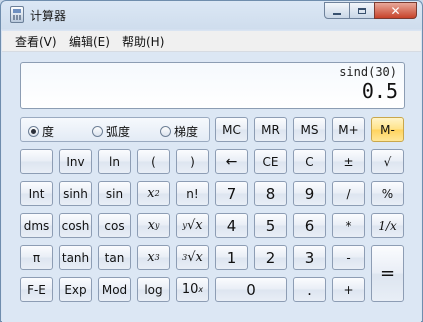 The width and height of the screenshot is (423, 322). I want to click on percent-button: %, so click(387, 193).